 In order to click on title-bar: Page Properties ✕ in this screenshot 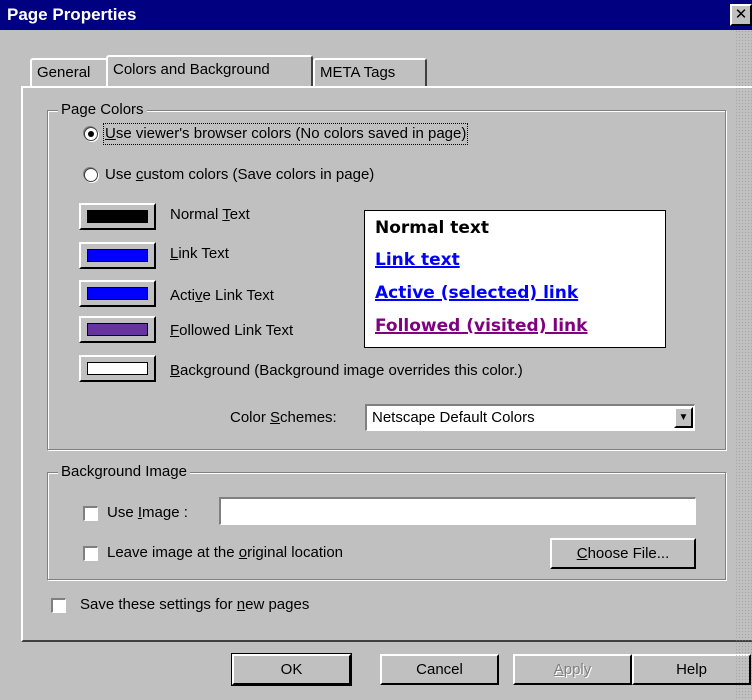, I will do `click(376, 15)`.